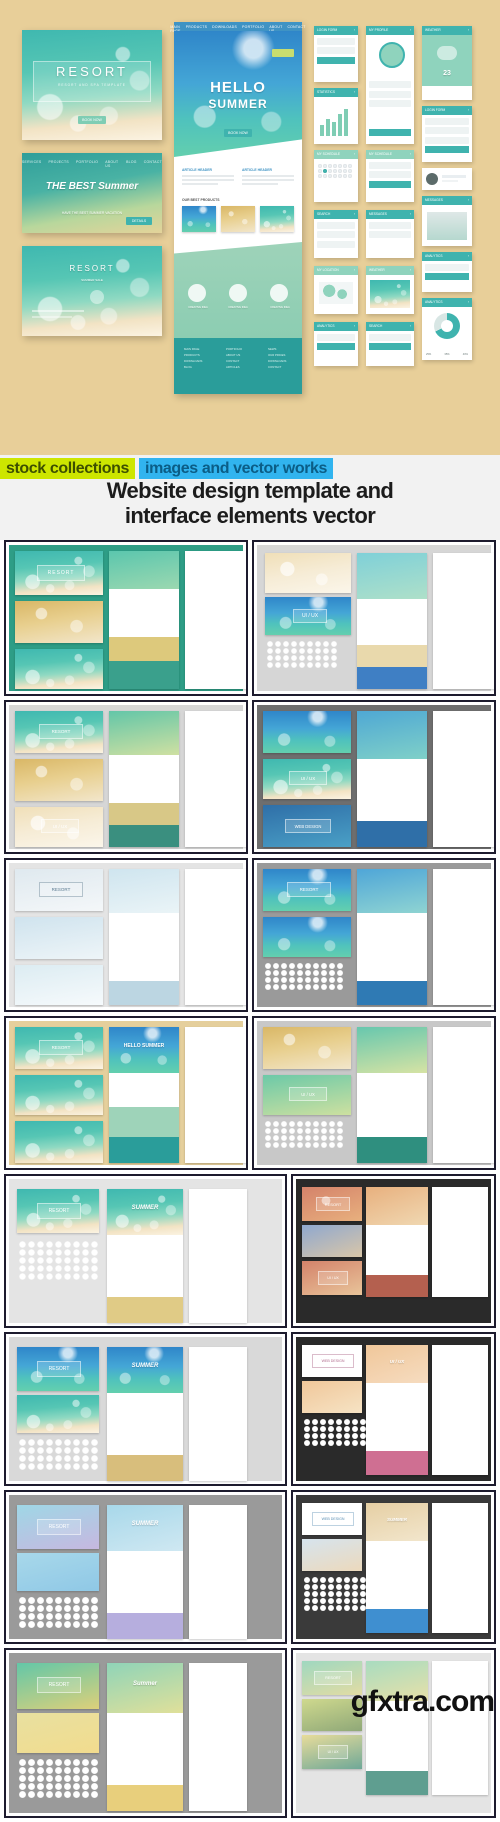 This screenshot has height=1822, width=500. Describe the element at coordinates (447, 149) in the screenshot. I see `form-submit-button` at that location.